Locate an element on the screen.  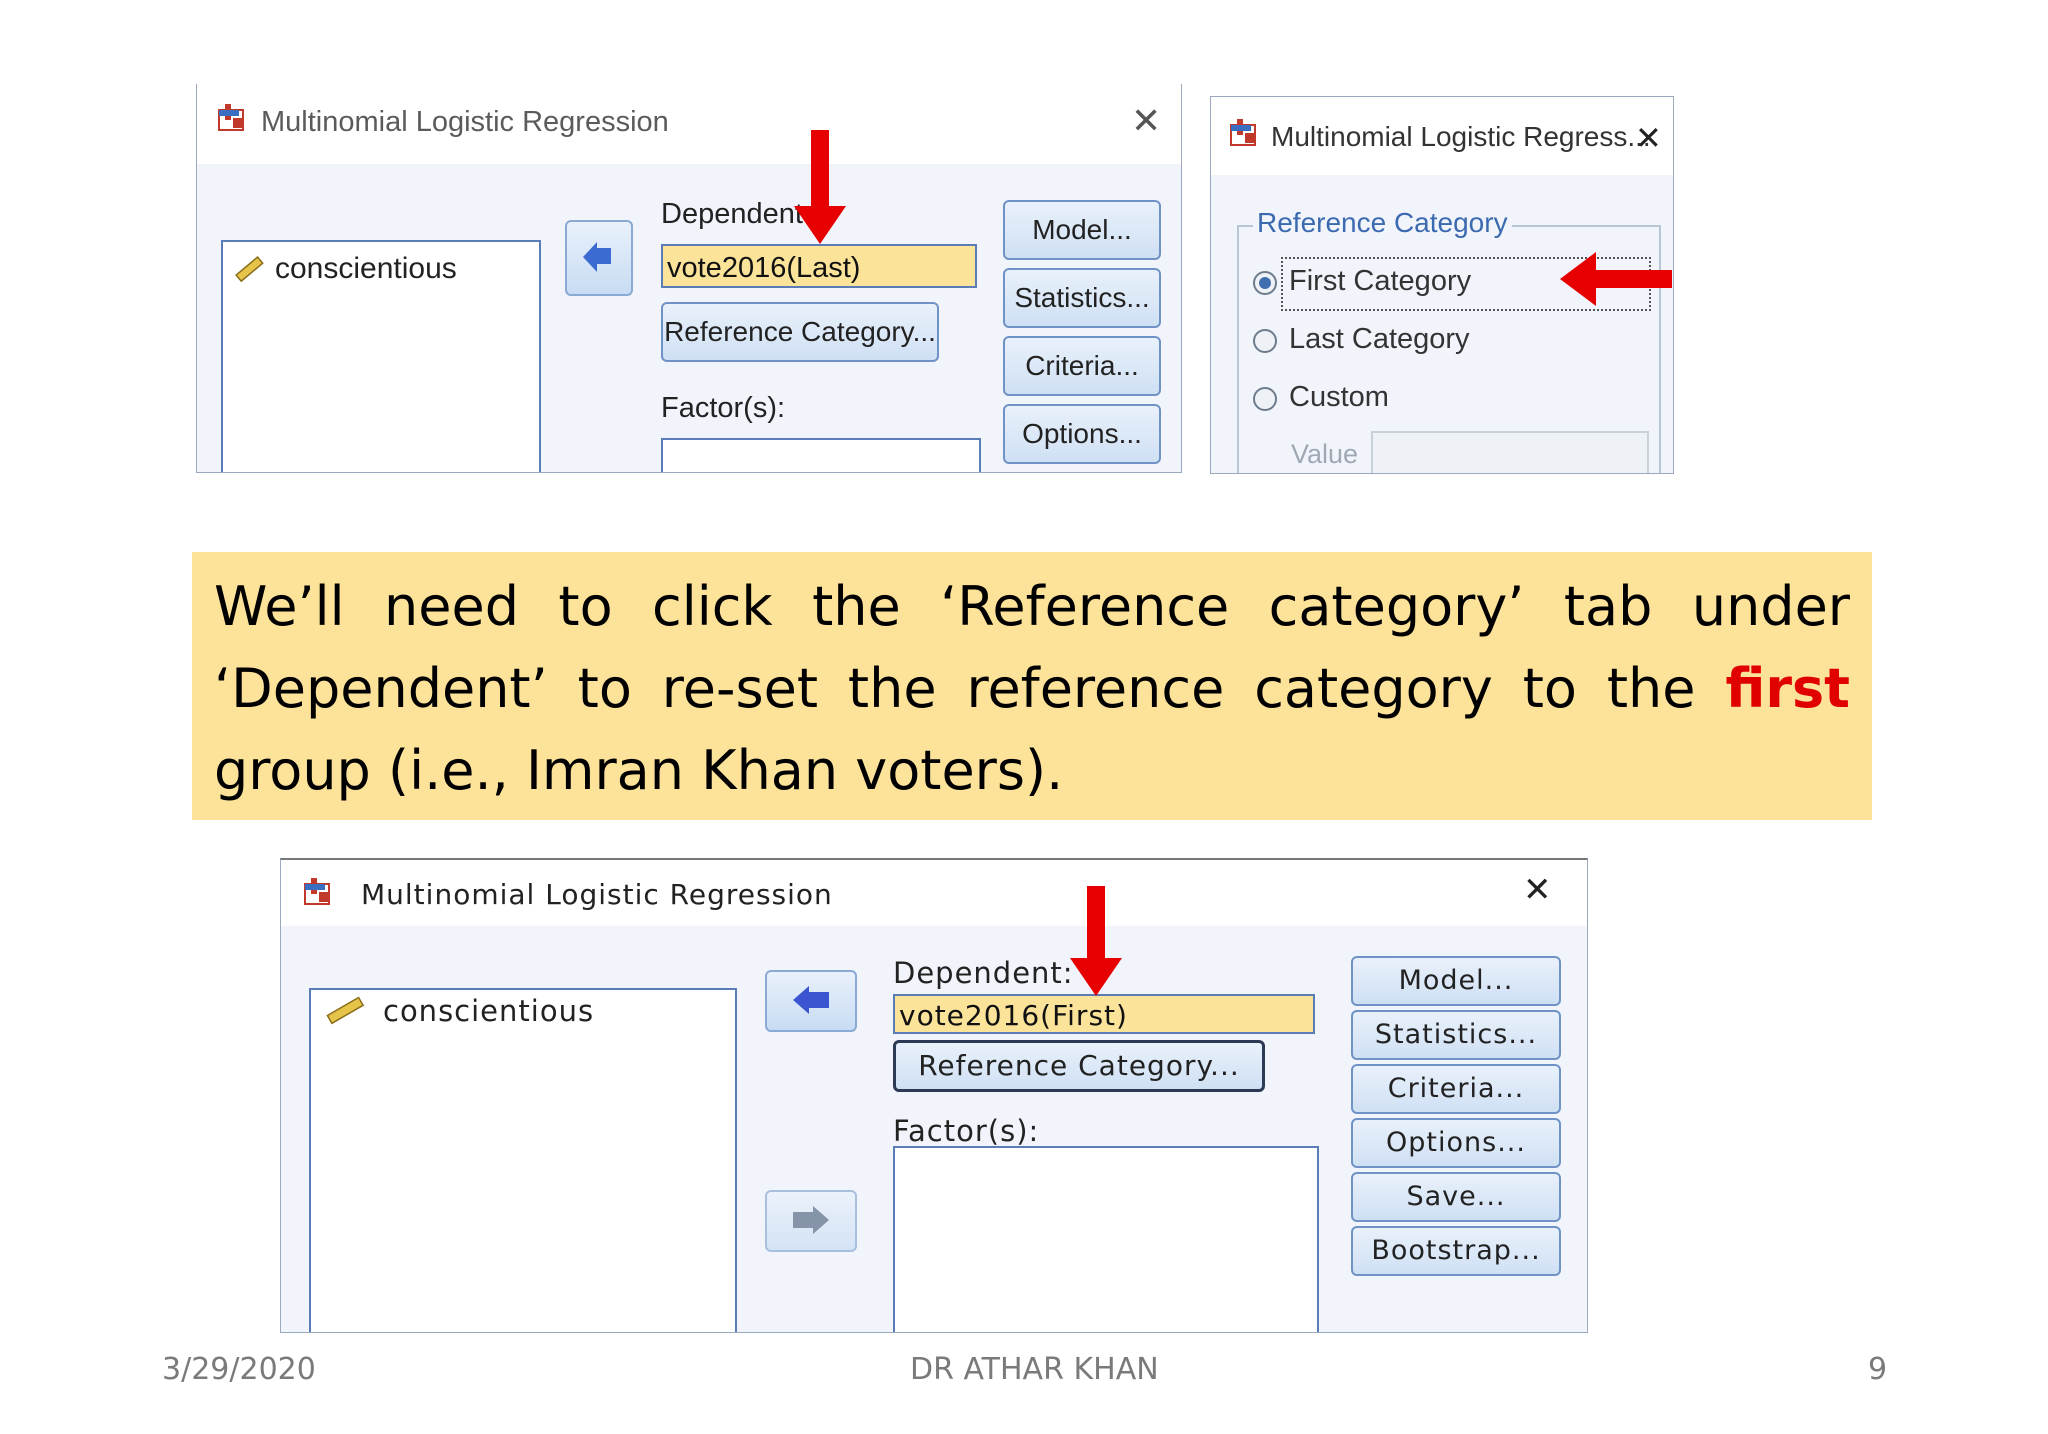
arrow-right-icon is located at coordinates (811, 1220).